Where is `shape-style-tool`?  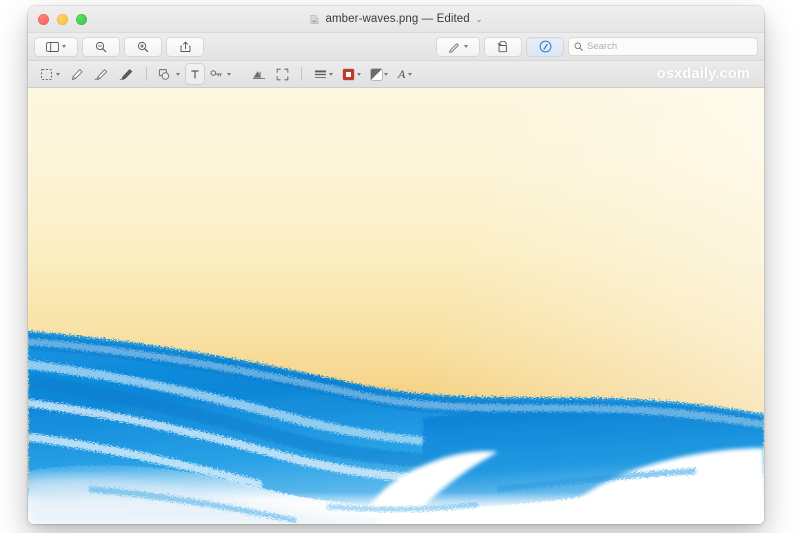 shape-style-tool is located at coordinates (324, 74).